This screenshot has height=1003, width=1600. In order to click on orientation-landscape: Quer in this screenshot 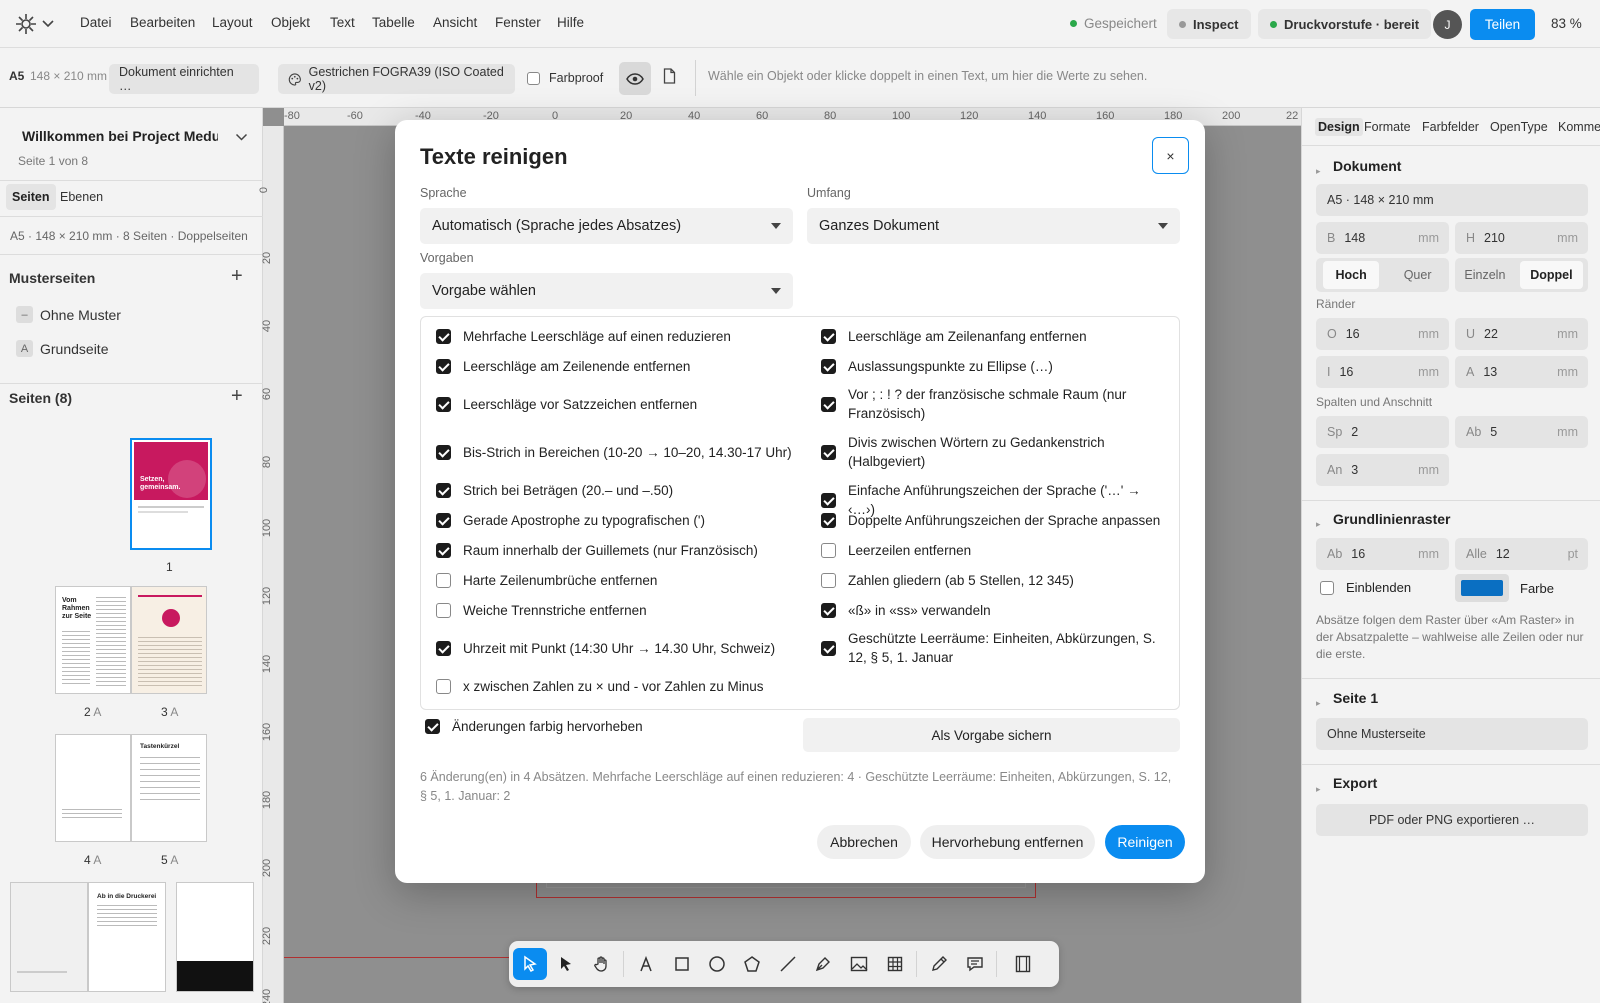, I will do `click(1418, 275)`.